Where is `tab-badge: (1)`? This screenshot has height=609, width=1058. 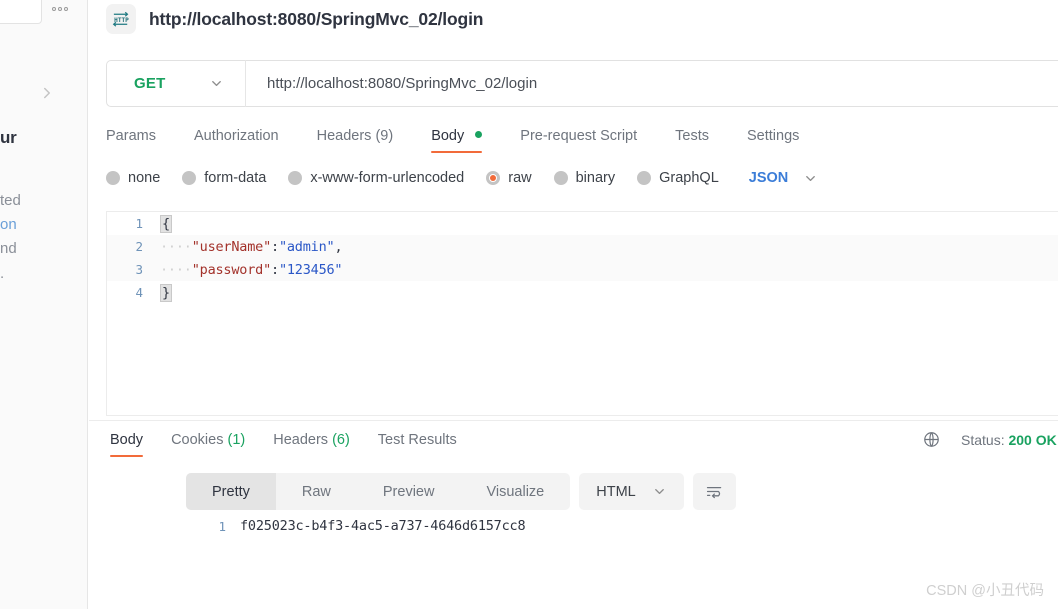 tab-badge: (1) is located at coordinates (236, 440).